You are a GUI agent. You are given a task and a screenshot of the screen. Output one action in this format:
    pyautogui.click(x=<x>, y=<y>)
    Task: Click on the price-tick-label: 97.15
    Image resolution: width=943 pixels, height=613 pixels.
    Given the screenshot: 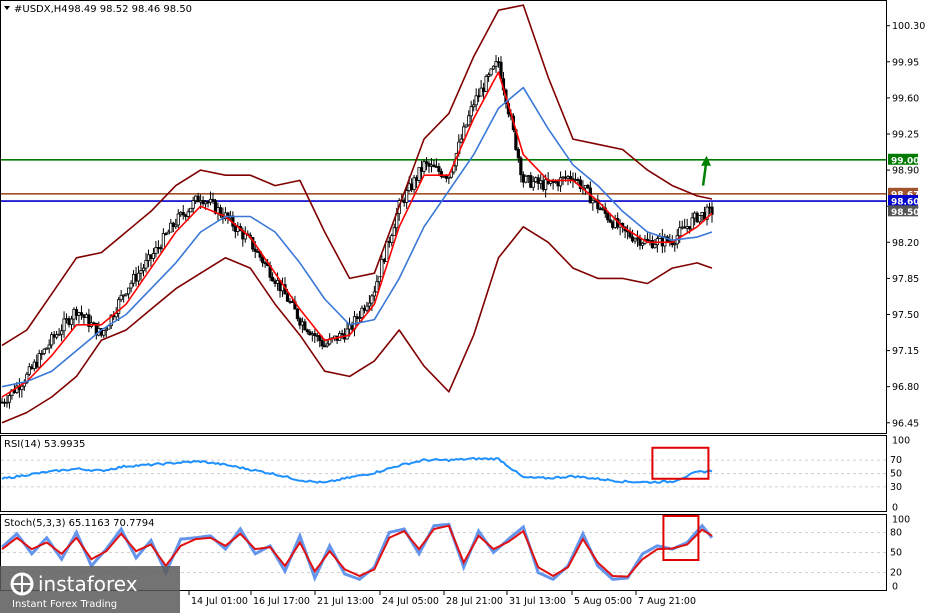 What is the action you would take?
    pyautogui.click(x=905, y=351)
    